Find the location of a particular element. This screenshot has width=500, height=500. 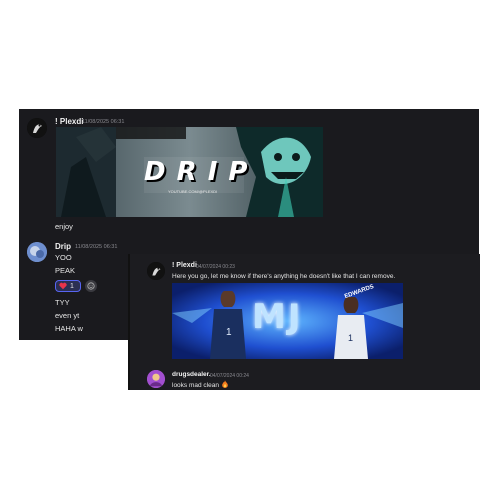

heart-reaction-button: 1 is located at coordinates (68, 286).